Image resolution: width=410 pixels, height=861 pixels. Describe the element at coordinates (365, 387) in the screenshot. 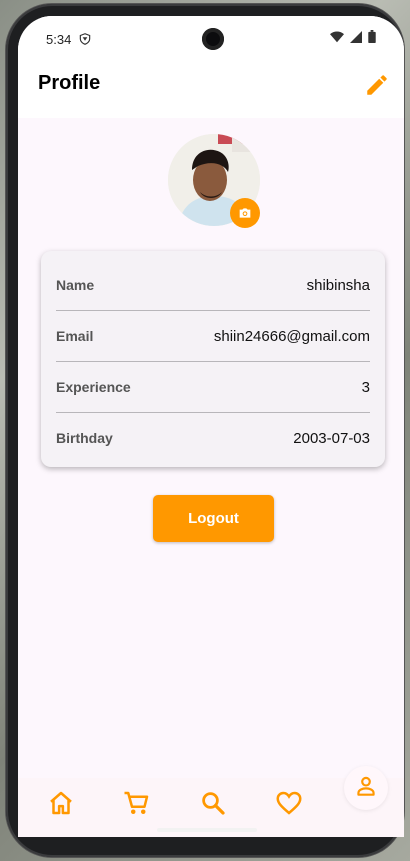

I see `experience-value: 3` at that location.